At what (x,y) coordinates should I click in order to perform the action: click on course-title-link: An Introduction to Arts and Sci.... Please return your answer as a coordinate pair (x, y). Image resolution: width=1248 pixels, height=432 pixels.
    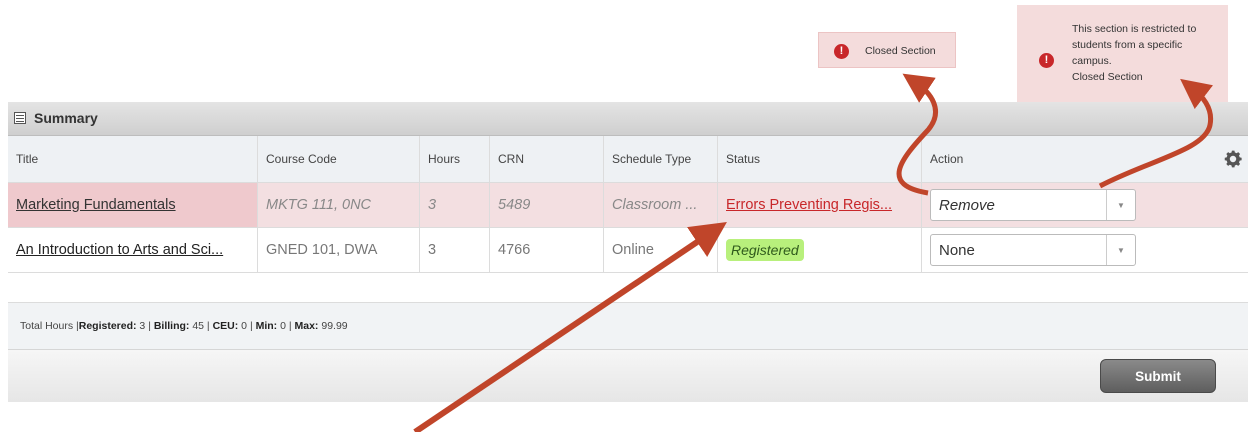
    Looking at the image, I should click on (119, 250).